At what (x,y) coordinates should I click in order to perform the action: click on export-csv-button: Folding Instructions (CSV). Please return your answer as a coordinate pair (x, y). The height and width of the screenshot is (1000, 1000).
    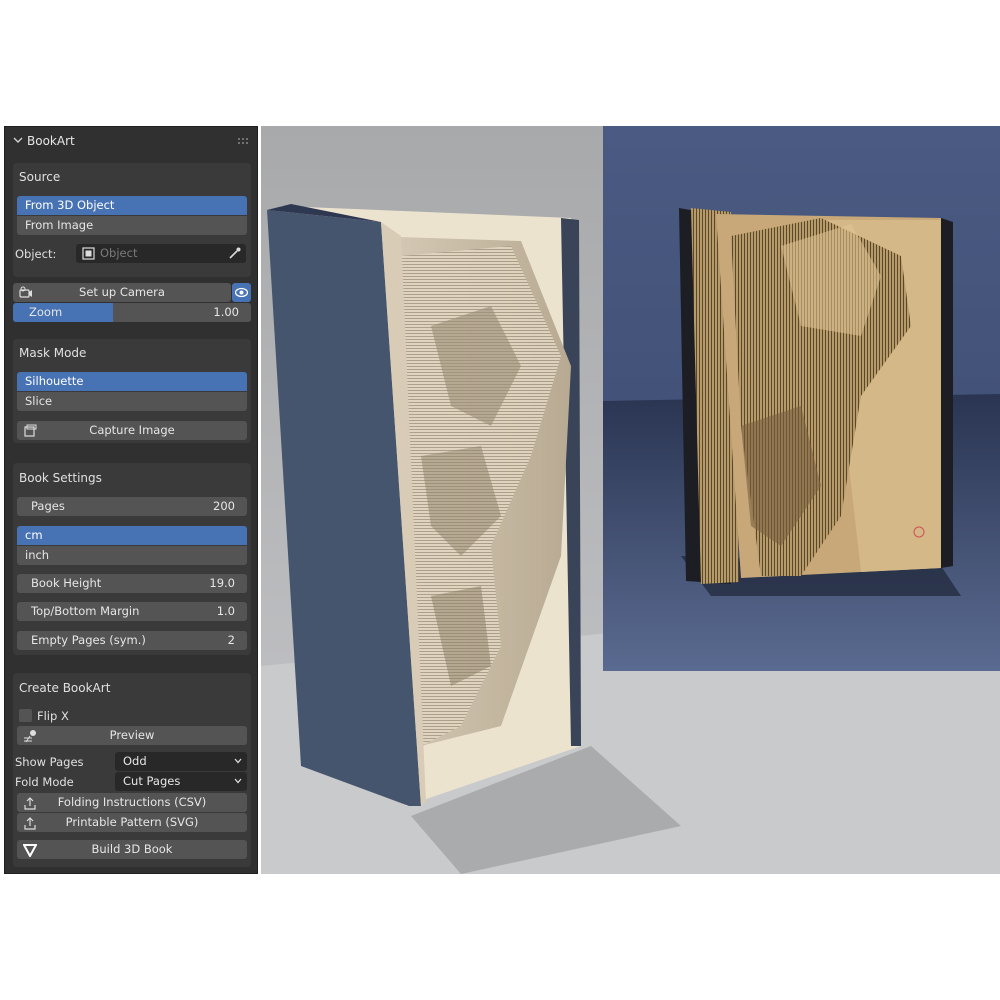
    Looking at the image, I should click on (132, 802).